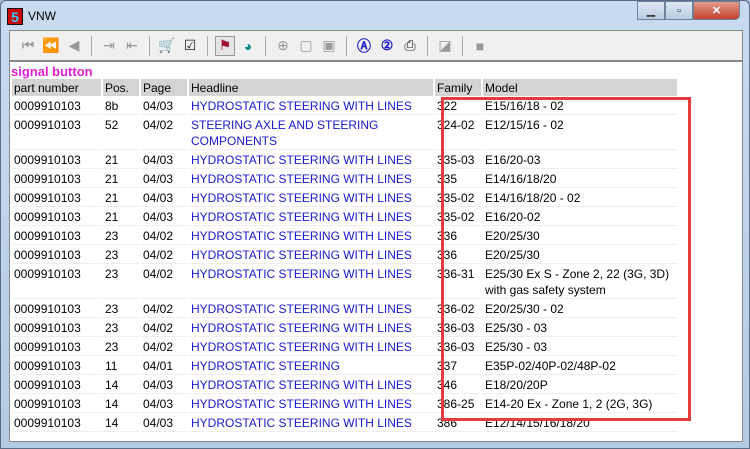 The image size is (750, 449). I want to click on first-icon: ⏮, so click(28, 46).